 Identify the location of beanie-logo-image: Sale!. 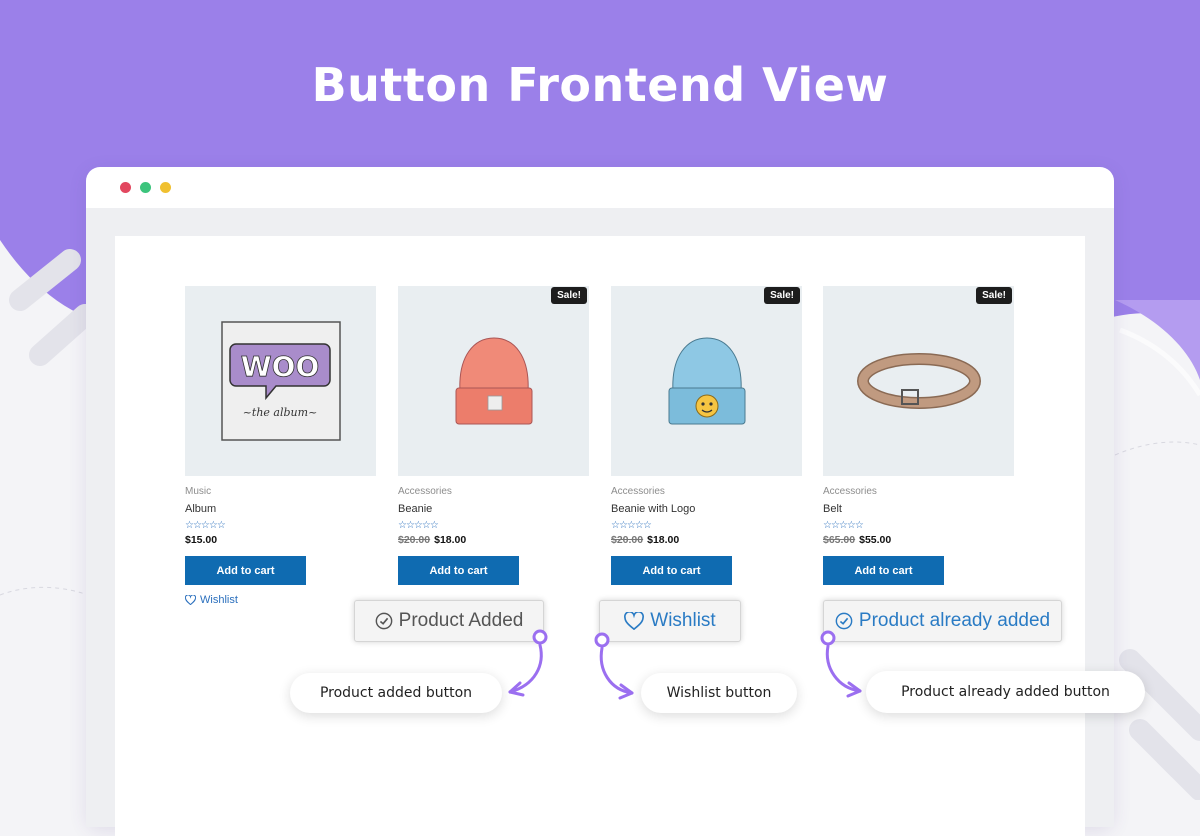
(706, 381).